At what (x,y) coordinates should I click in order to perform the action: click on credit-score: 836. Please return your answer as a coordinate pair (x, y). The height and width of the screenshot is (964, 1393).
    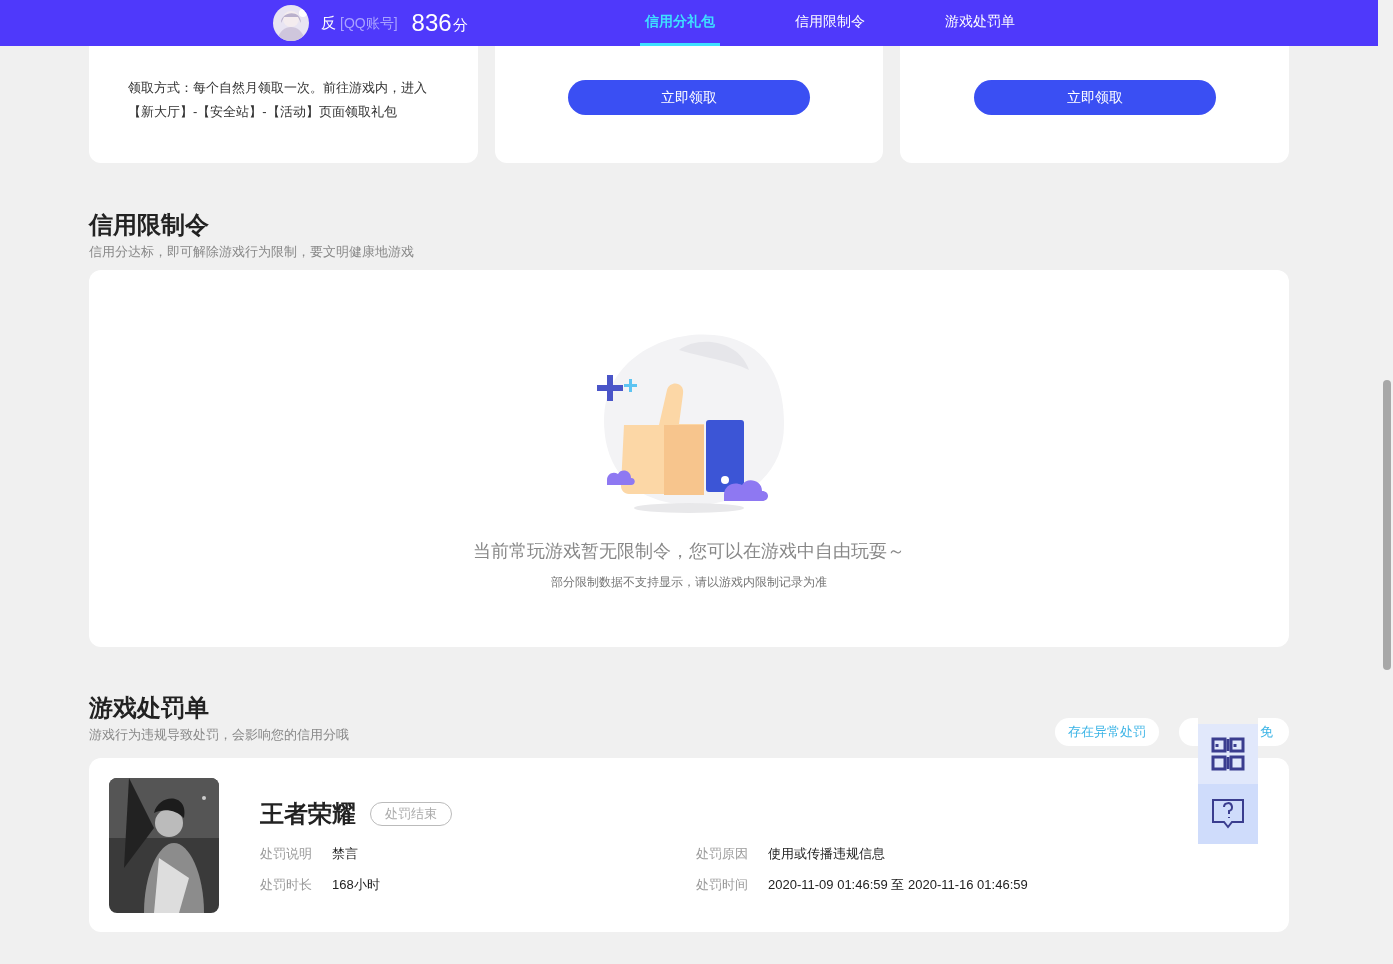
    Looking at the image, I should click on (431, 23).